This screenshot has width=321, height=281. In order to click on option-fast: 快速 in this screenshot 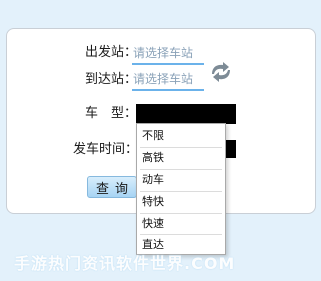, I will do `click(181, 224)`.